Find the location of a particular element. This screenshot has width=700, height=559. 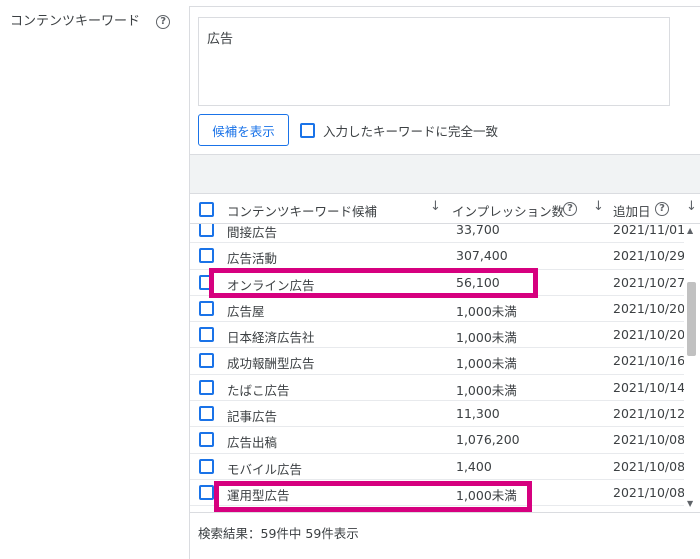

exact-match-checkbox is located at coordinates (307, 130).